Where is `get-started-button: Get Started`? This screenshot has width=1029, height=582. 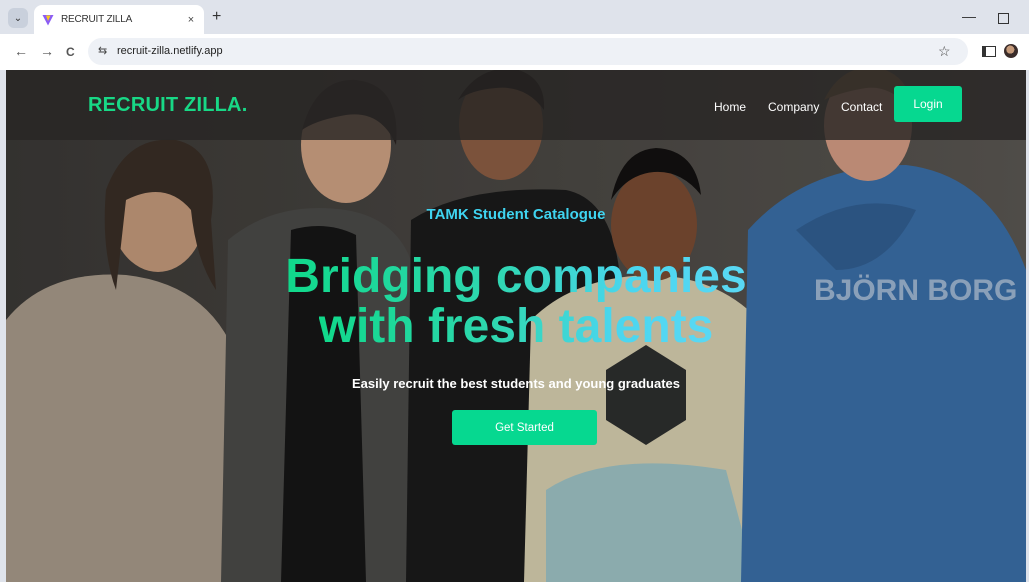 get-started-button: Get Started is located at coordinates (524, 427).